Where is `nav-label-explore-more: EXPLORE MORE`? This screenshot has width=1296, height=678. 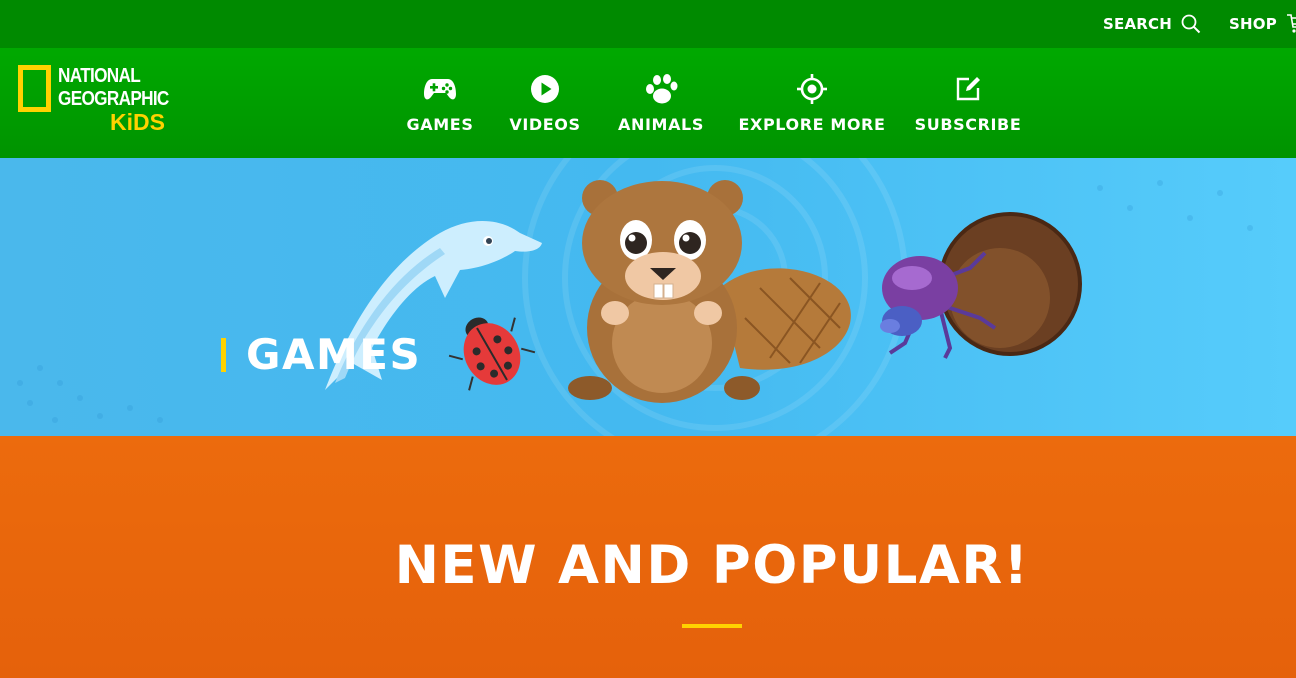 nav-label-explore-more: EXPLORE MORE is located at coordinates (812, 124).